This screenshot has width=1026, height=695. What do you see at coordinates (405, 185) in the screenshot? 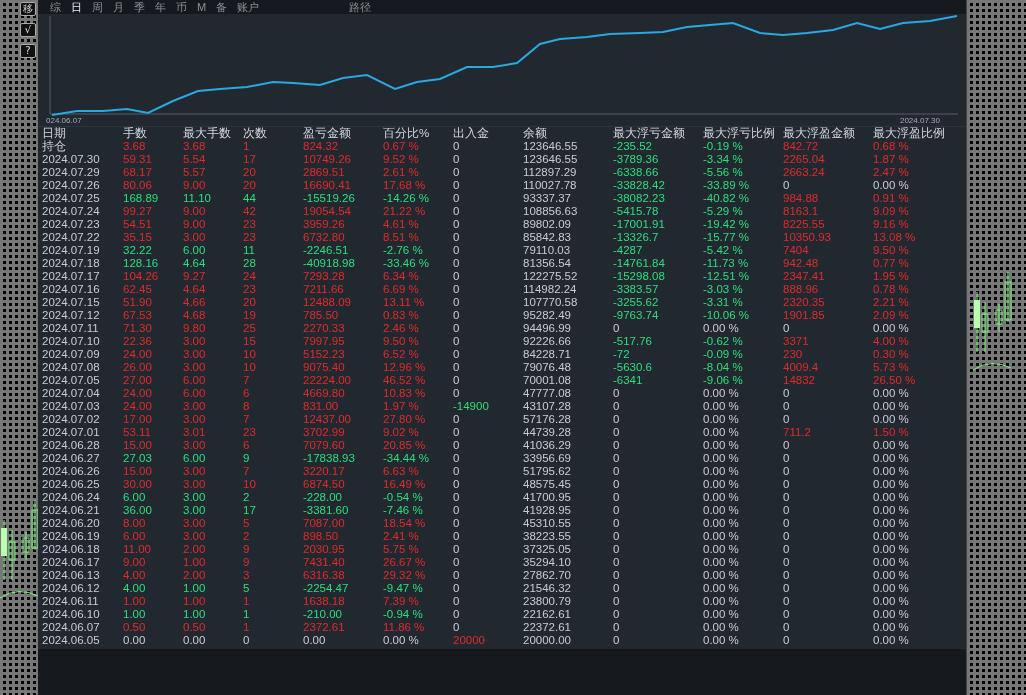
I see `table-cell-text: 17.68 %` at bounding box center [405, 185].